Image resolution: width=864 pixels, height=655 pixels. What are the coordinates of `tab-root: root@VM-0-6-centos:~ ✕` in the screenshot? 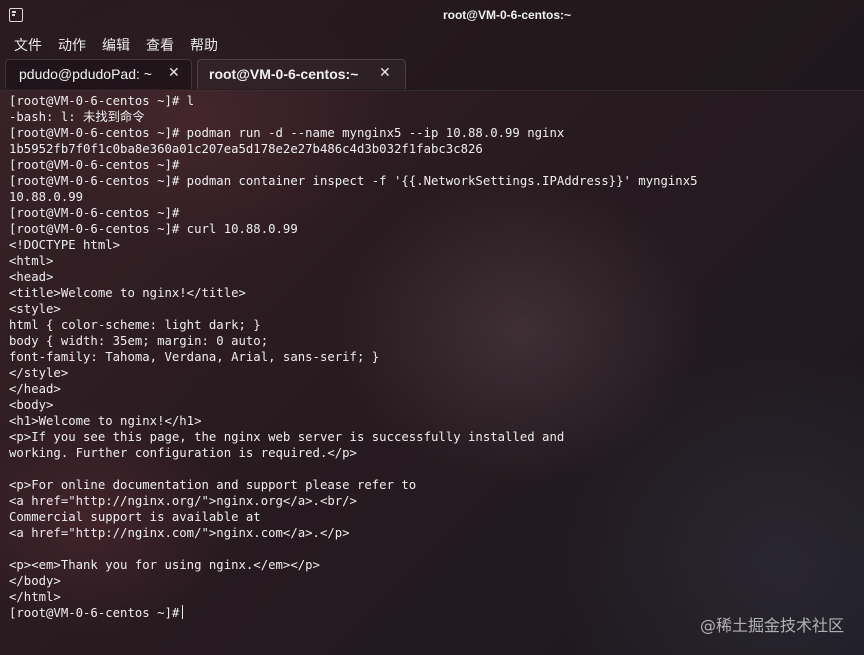 It's located at (301, 74).